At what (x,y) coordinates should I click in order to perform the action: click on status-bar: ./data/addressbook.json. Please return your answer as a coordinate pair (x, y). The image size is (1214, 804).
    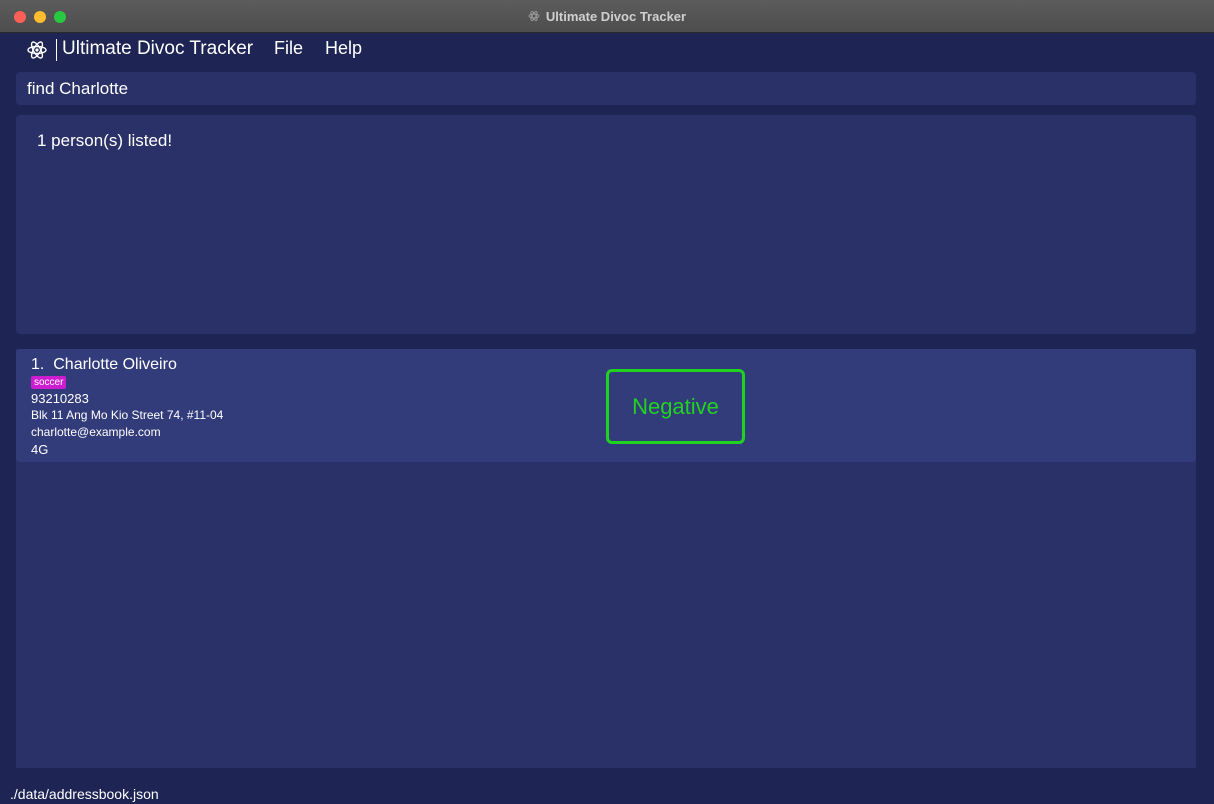
    Looking at the image, I should click on (607, 789).